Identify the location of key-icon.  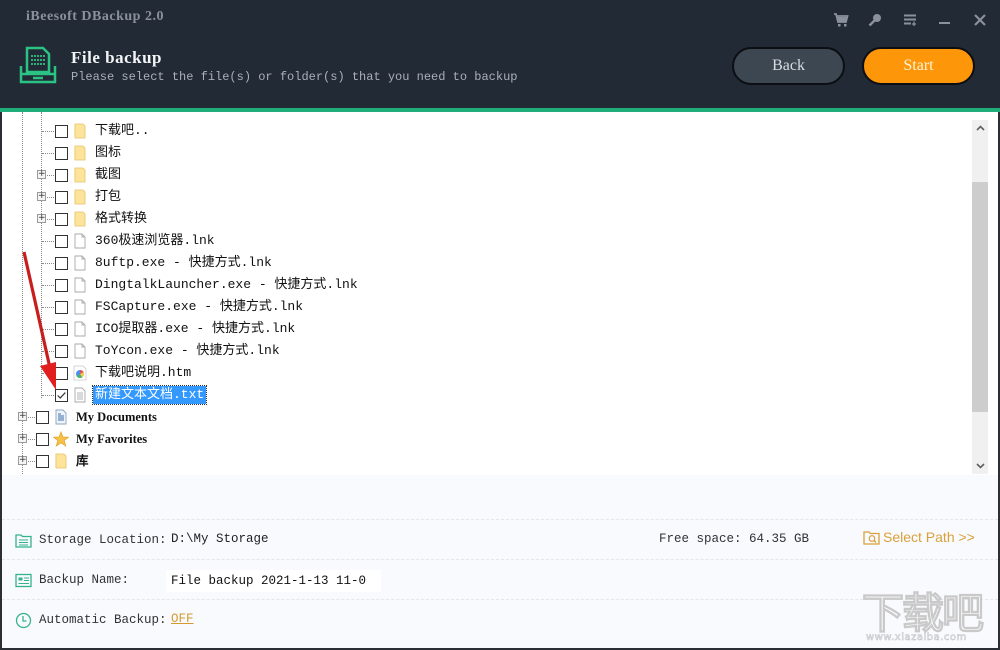
(874, 20).